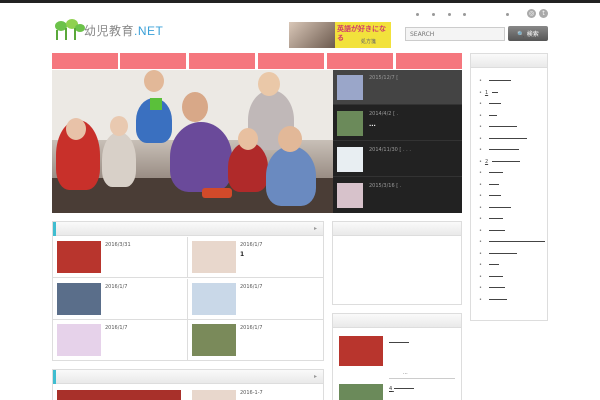  What do you see at coordinates (120, 257) in the screenshot?
I see `post-card: 2016/3/31` at bounding box center [120, 257].